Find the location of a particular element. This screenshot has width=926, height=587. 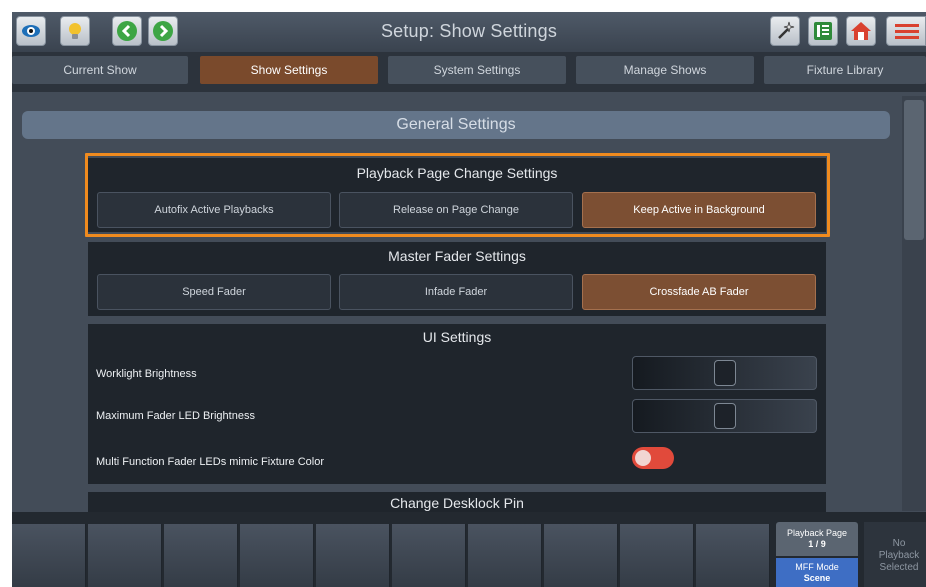

tab-label: System Settings is located at coordinates (477, 70).